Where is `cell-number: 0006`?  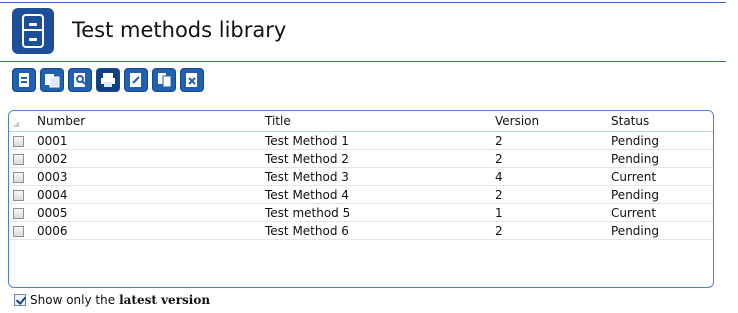 cell-number: 0006 is located at coordinates (147, 230).